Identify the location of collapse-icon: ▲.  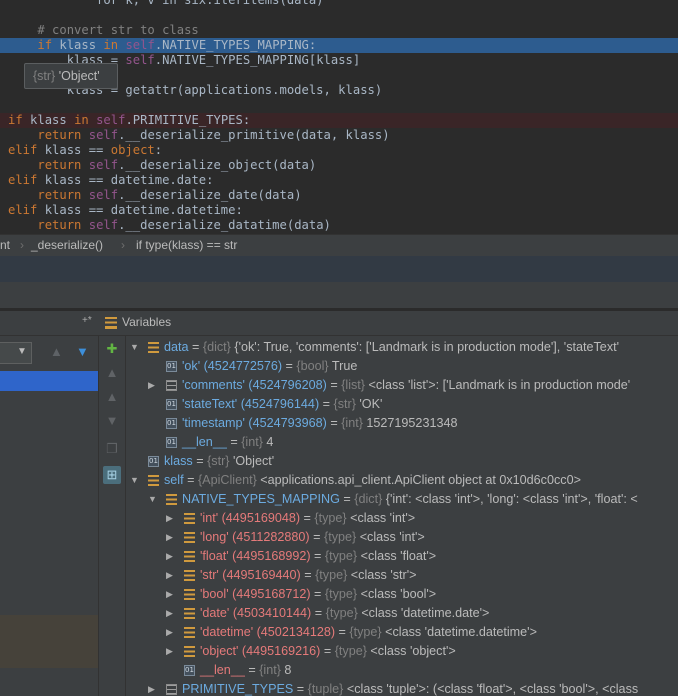
(112, 397).